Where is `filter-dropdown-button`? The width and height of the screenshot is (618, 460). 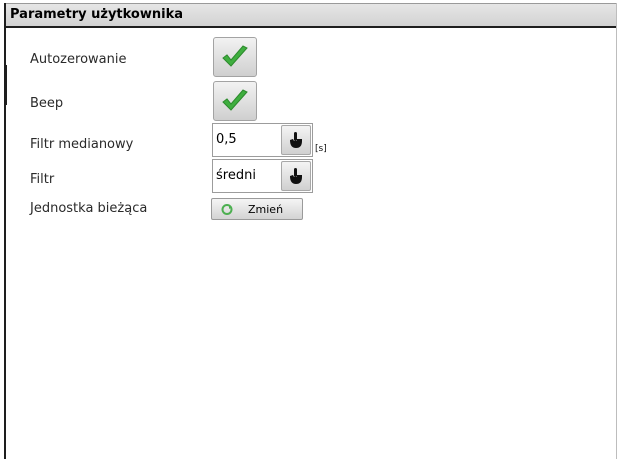 filter-dropdown-button is located at coordinates (296, 176).